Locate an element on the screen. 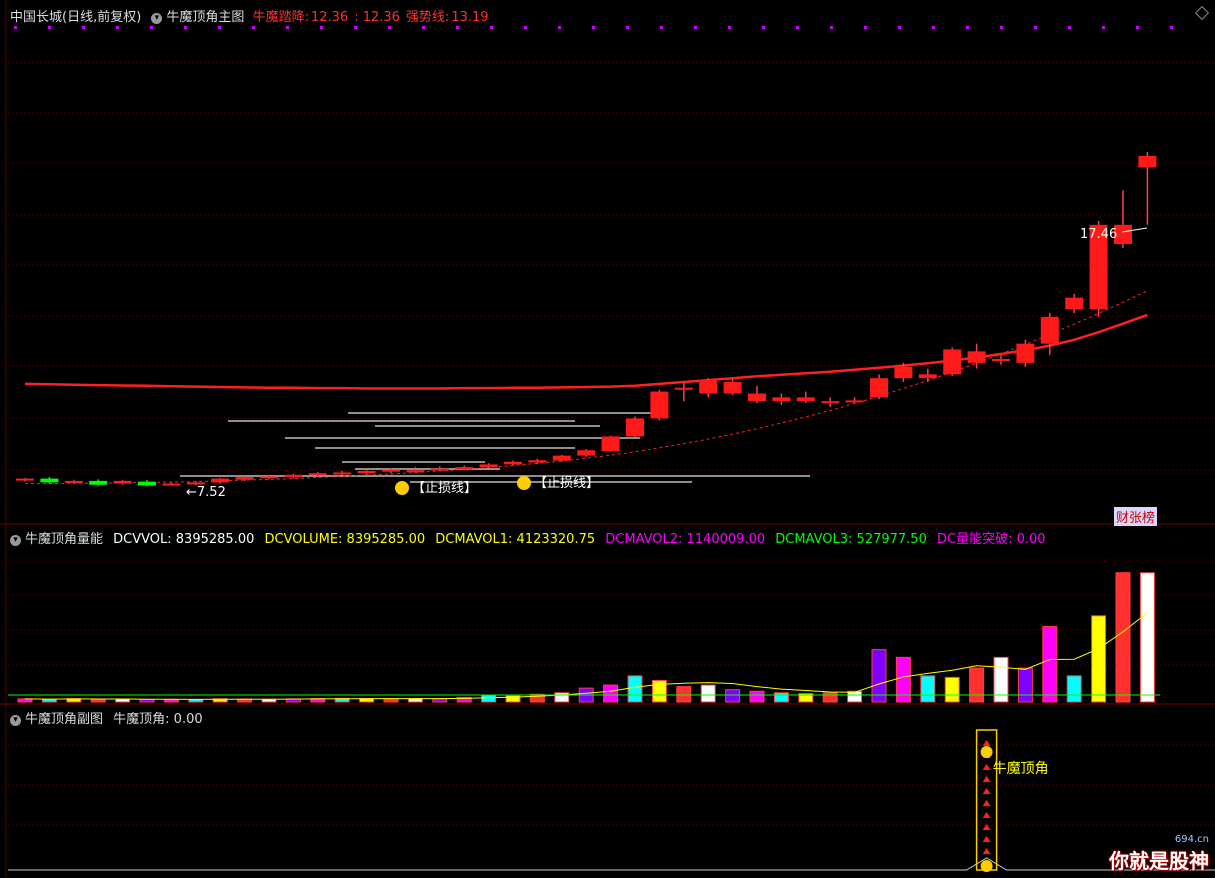 Image resolution: width=1215 pixels, height=878 pixels. dcvolume-value: DCVOLUME: 8395285.00 is located at coordinates (345, 539).